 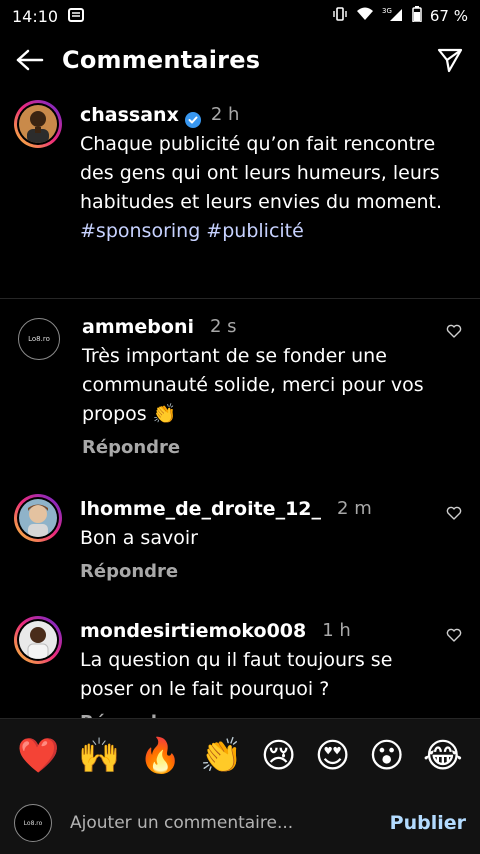 What do you see at coordinates (336, 630) in the screenshot?
I see `comment-time: 1 h` at bounding box center [336, 630].